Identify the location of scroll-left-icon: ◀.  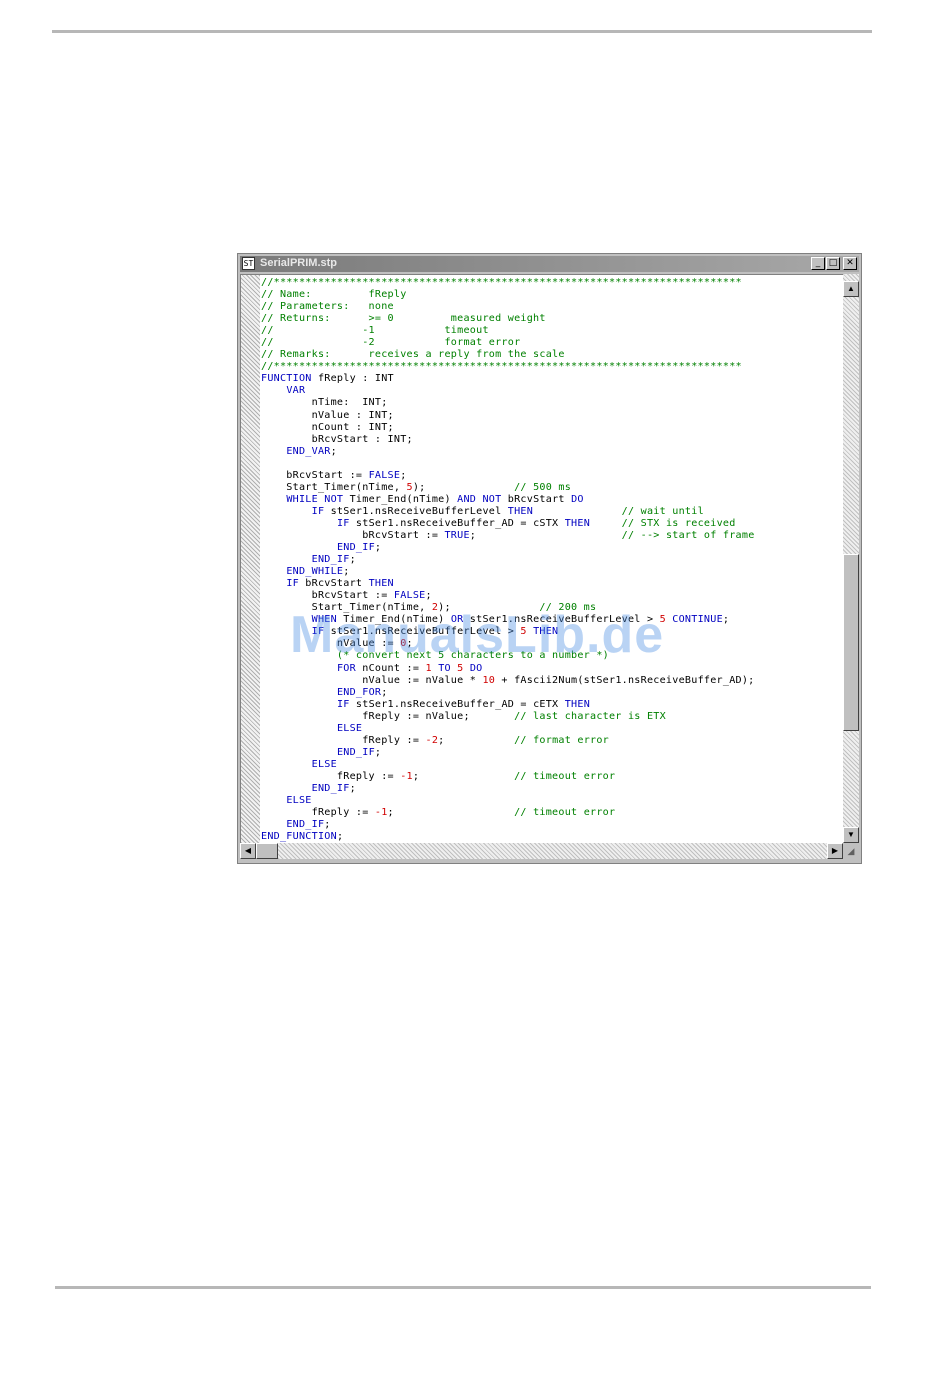
(248, 851).